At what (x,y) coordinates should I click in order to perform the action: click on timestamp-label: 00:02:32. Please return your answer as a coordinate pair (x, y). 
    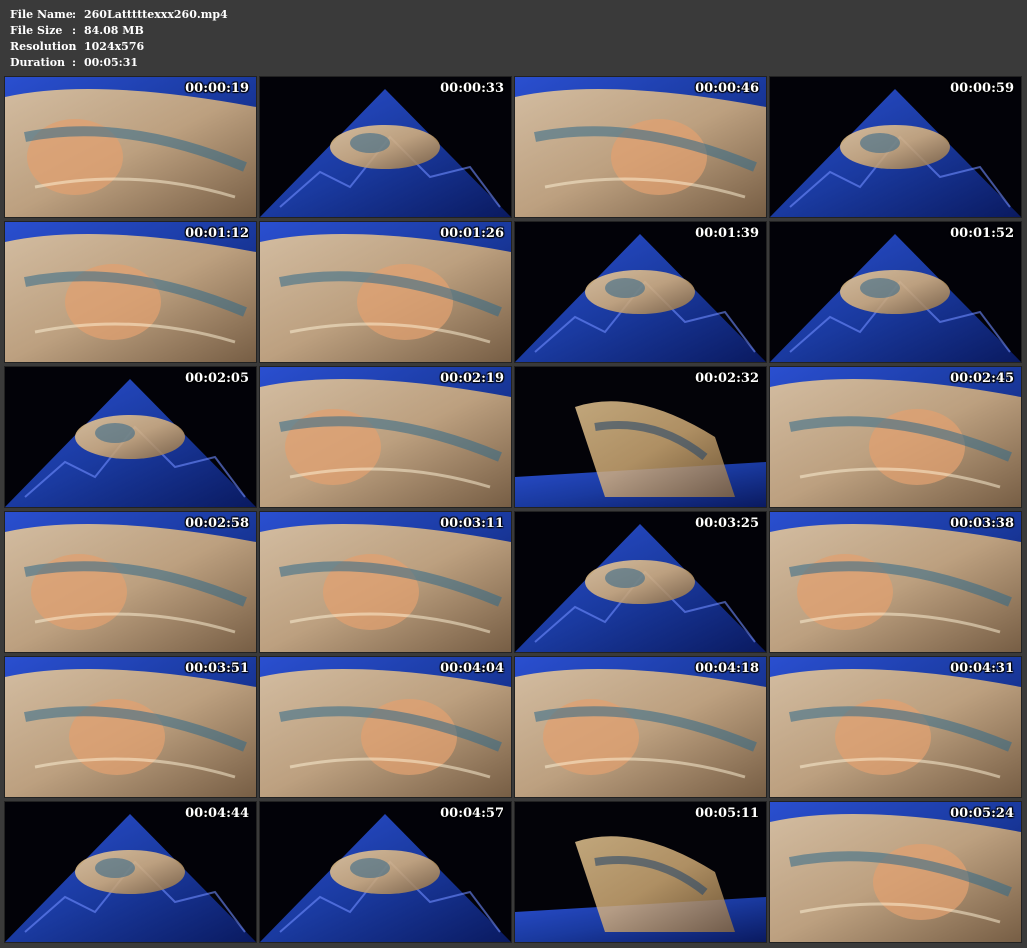
    Looking at the image, I should click on (727, 378).